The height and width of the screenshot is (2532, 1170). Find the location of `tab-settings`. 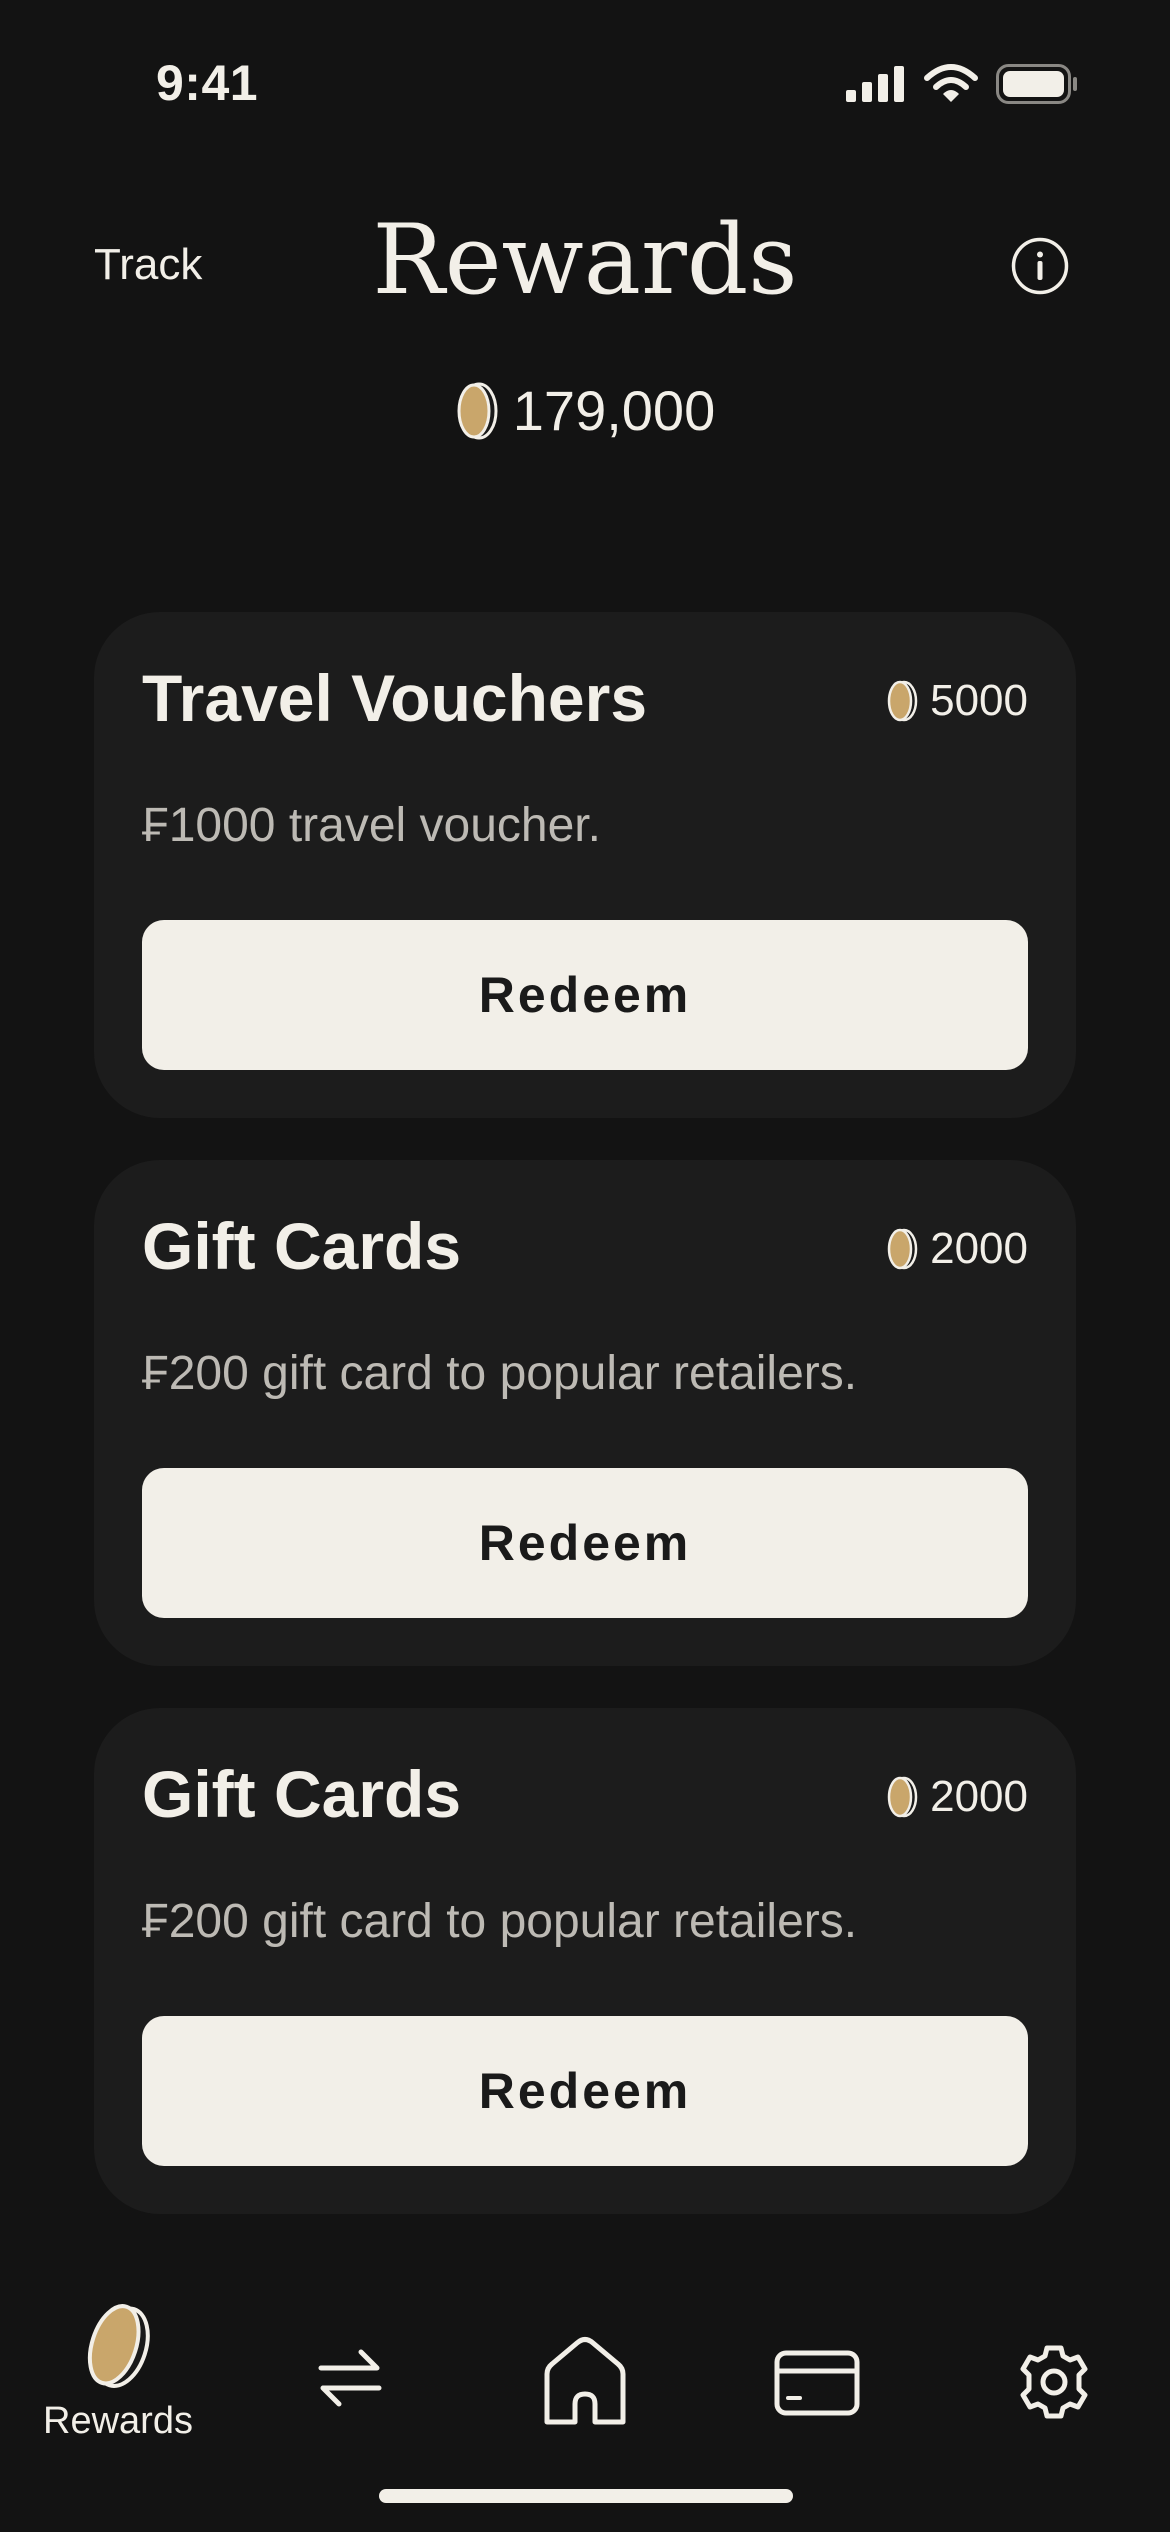

tab-settings is located at coordinates (1054, 2382).